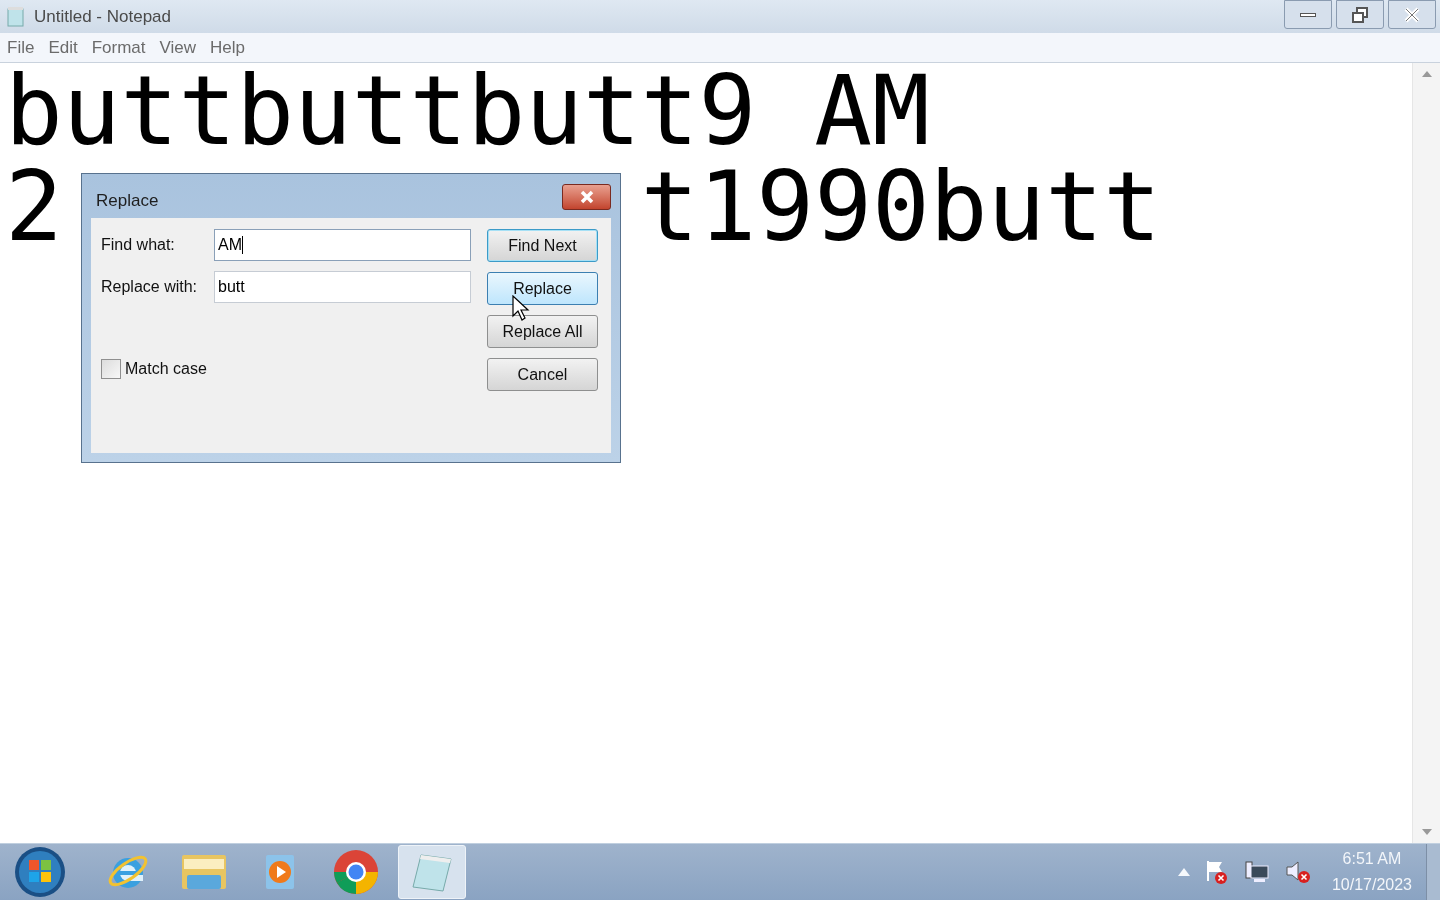  Describe the element at coordinates (542, 245) in the screenshot. I see `dialog-button: Find Next` at that location.